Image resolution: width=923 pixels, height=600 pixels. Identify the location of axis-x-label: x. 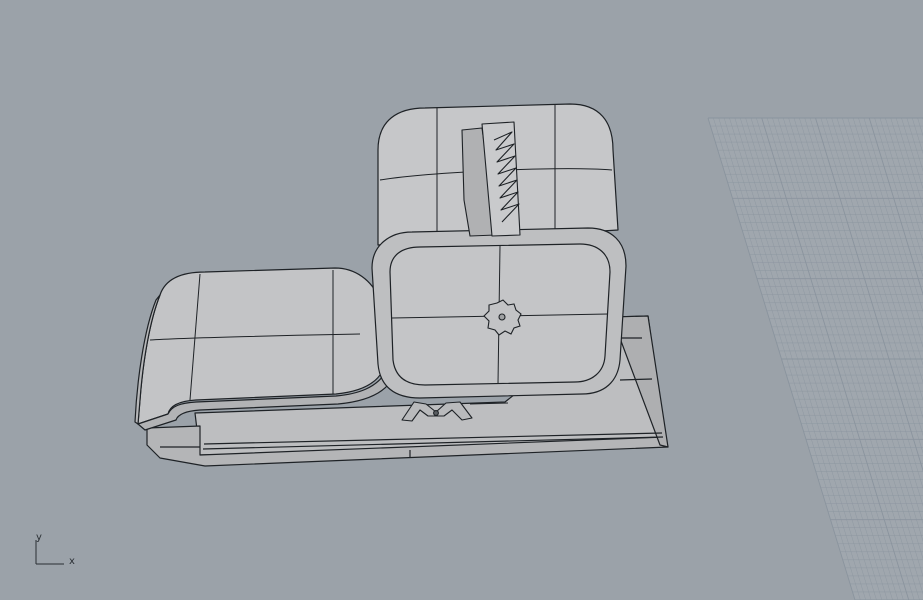
(72, 561).